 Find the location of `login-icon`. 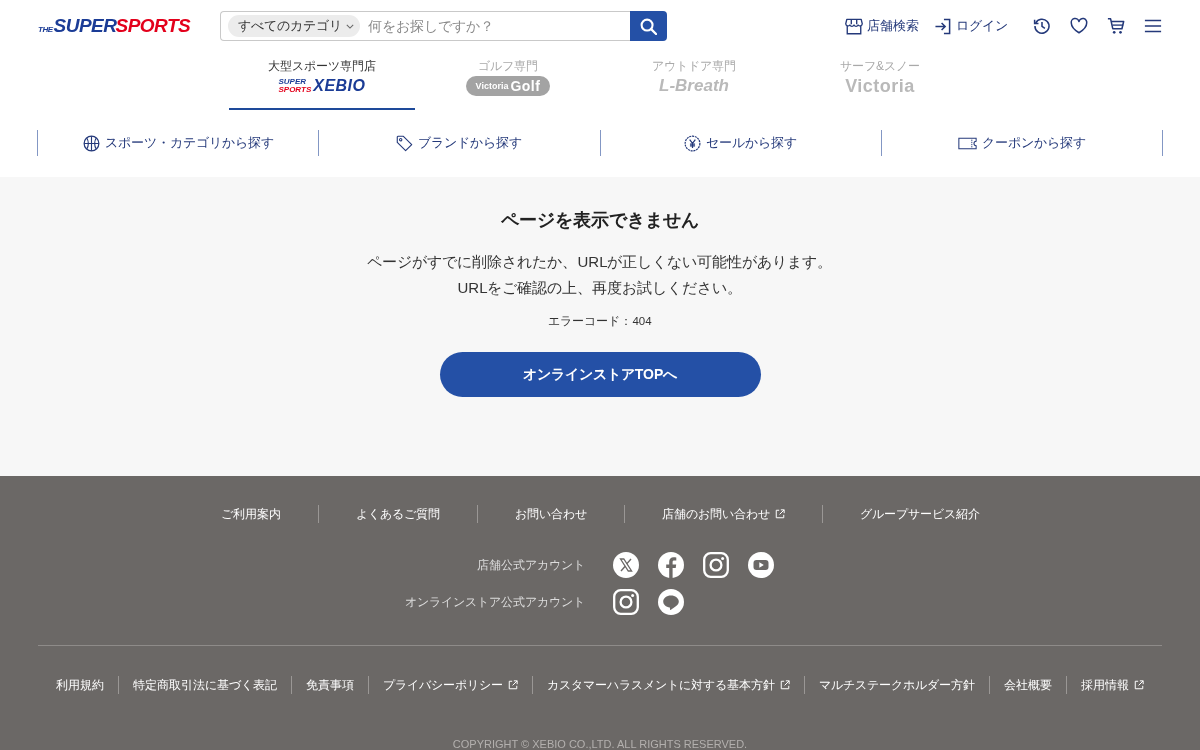

login-icon is located at coordinates (943, 26).